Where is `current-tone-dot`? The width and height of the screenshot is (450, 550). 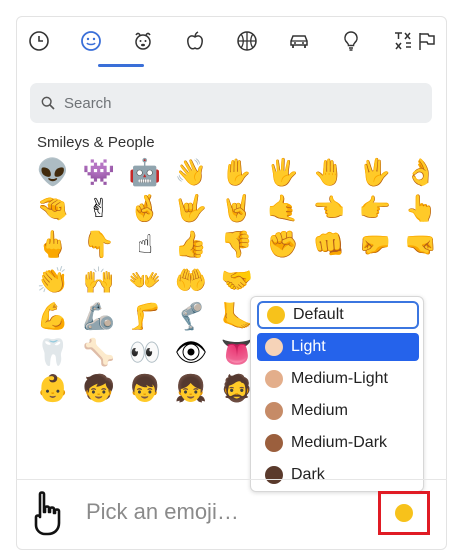 current-tone-dot is located at coordinates (404, 513).